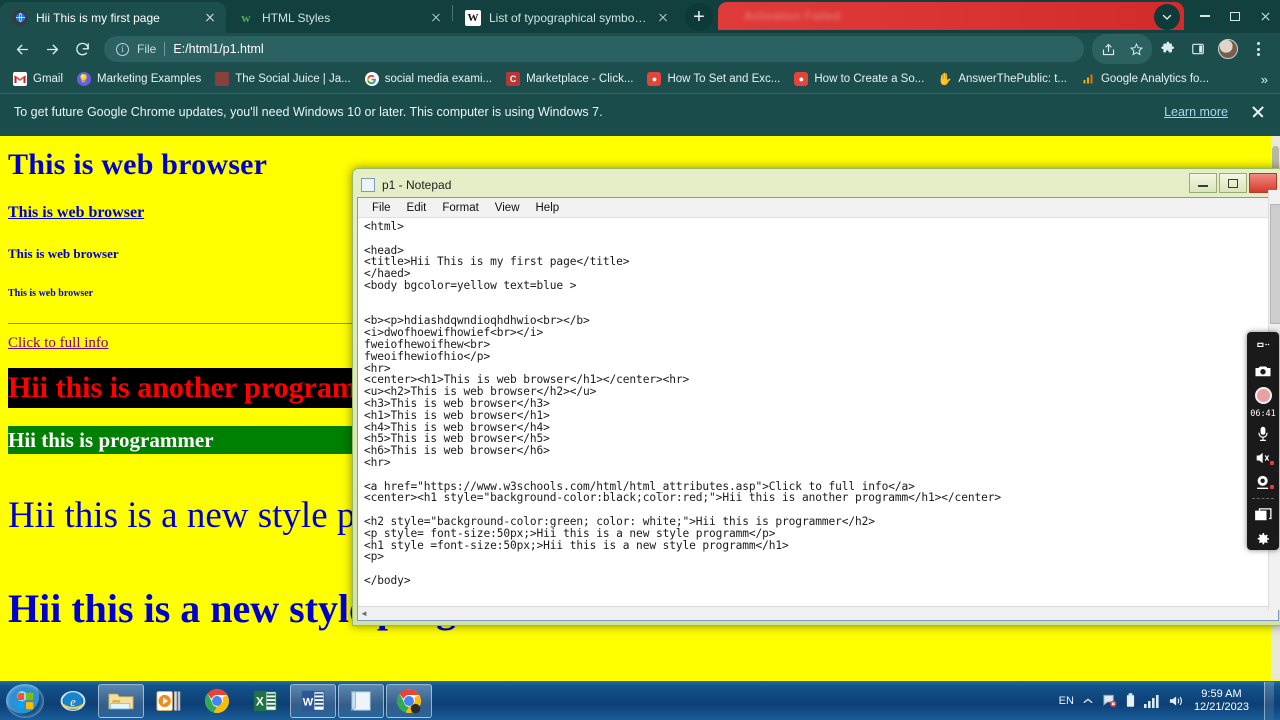  Describe the element at coordinates (381, 208) in the screenshot. I see `menu-item-file: File` at that location.